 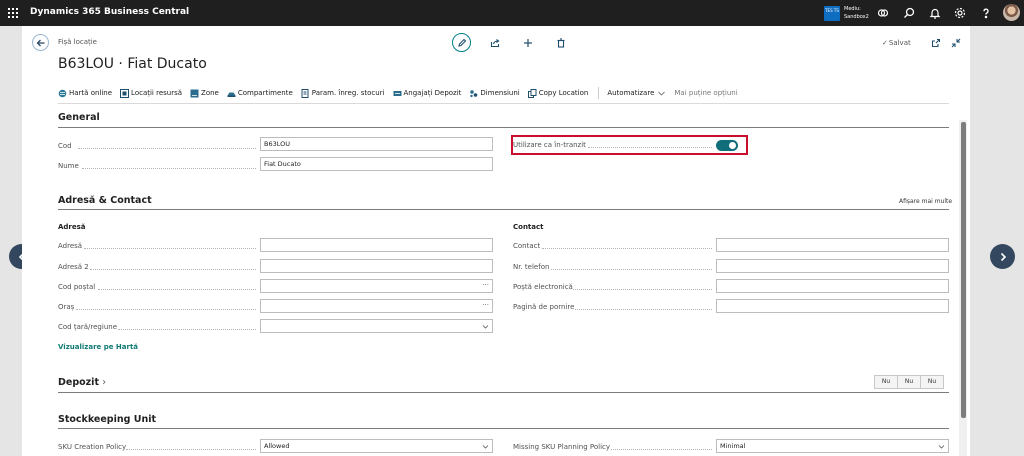 I want to click on field-address2-input, so click(x=376, y=266).